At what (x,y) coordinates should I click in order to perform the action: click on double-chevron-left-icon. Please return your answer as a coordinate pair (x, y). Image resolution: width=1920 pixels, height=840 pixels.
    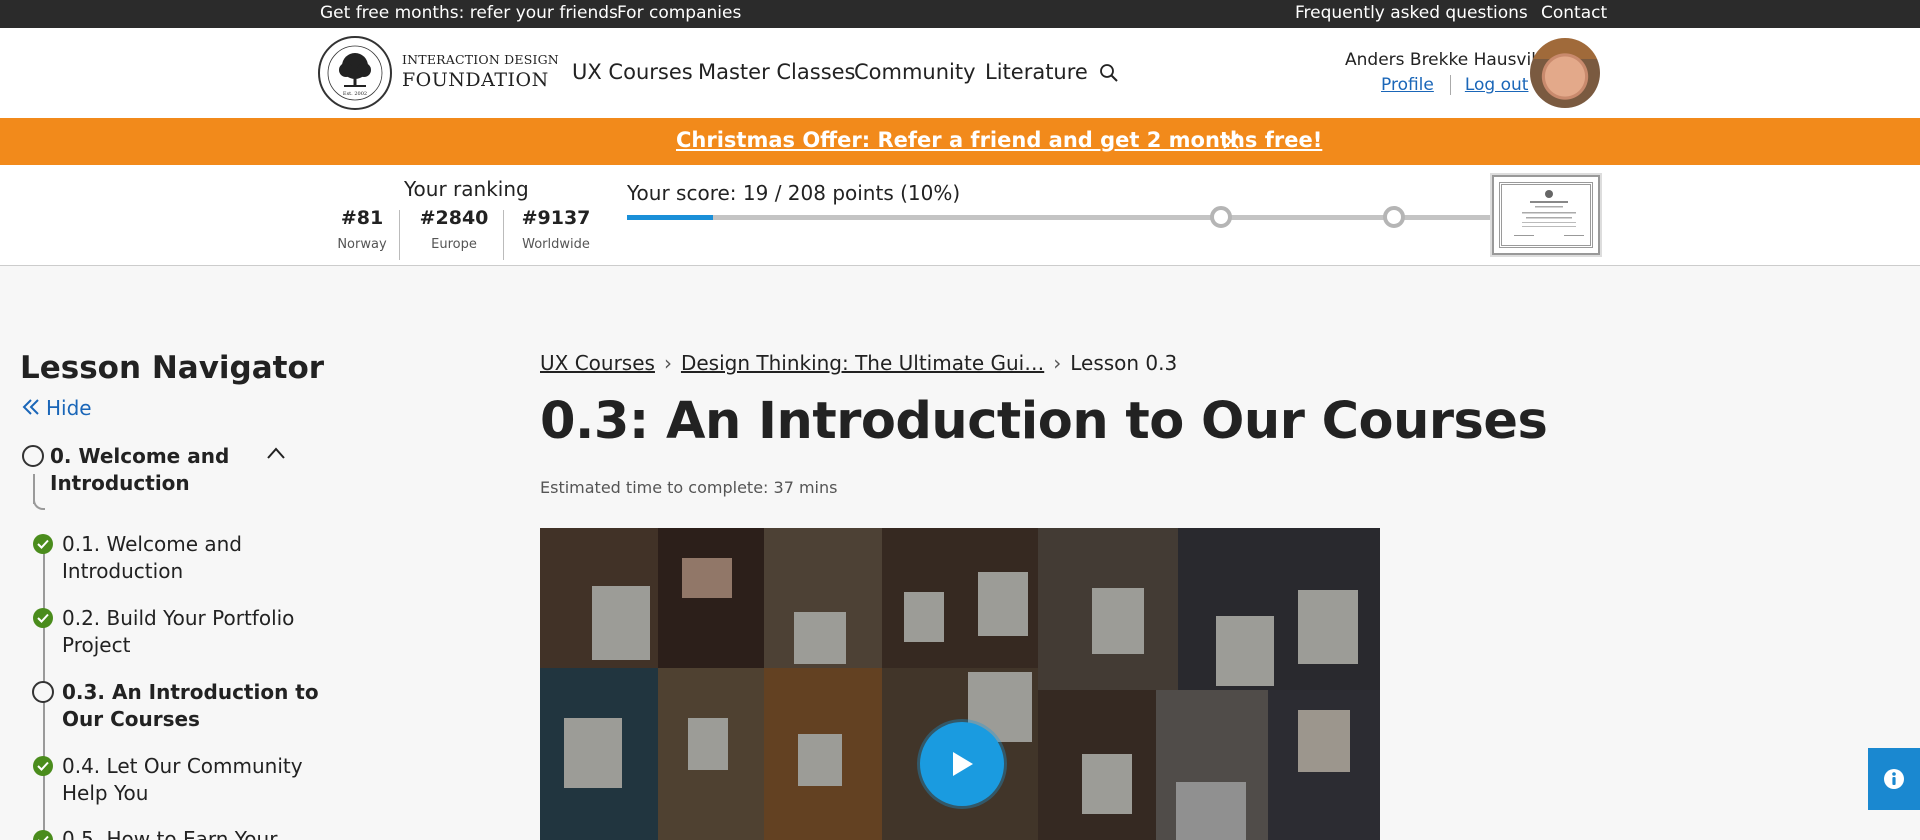
    Looking at the image, I should click on (30, 407).